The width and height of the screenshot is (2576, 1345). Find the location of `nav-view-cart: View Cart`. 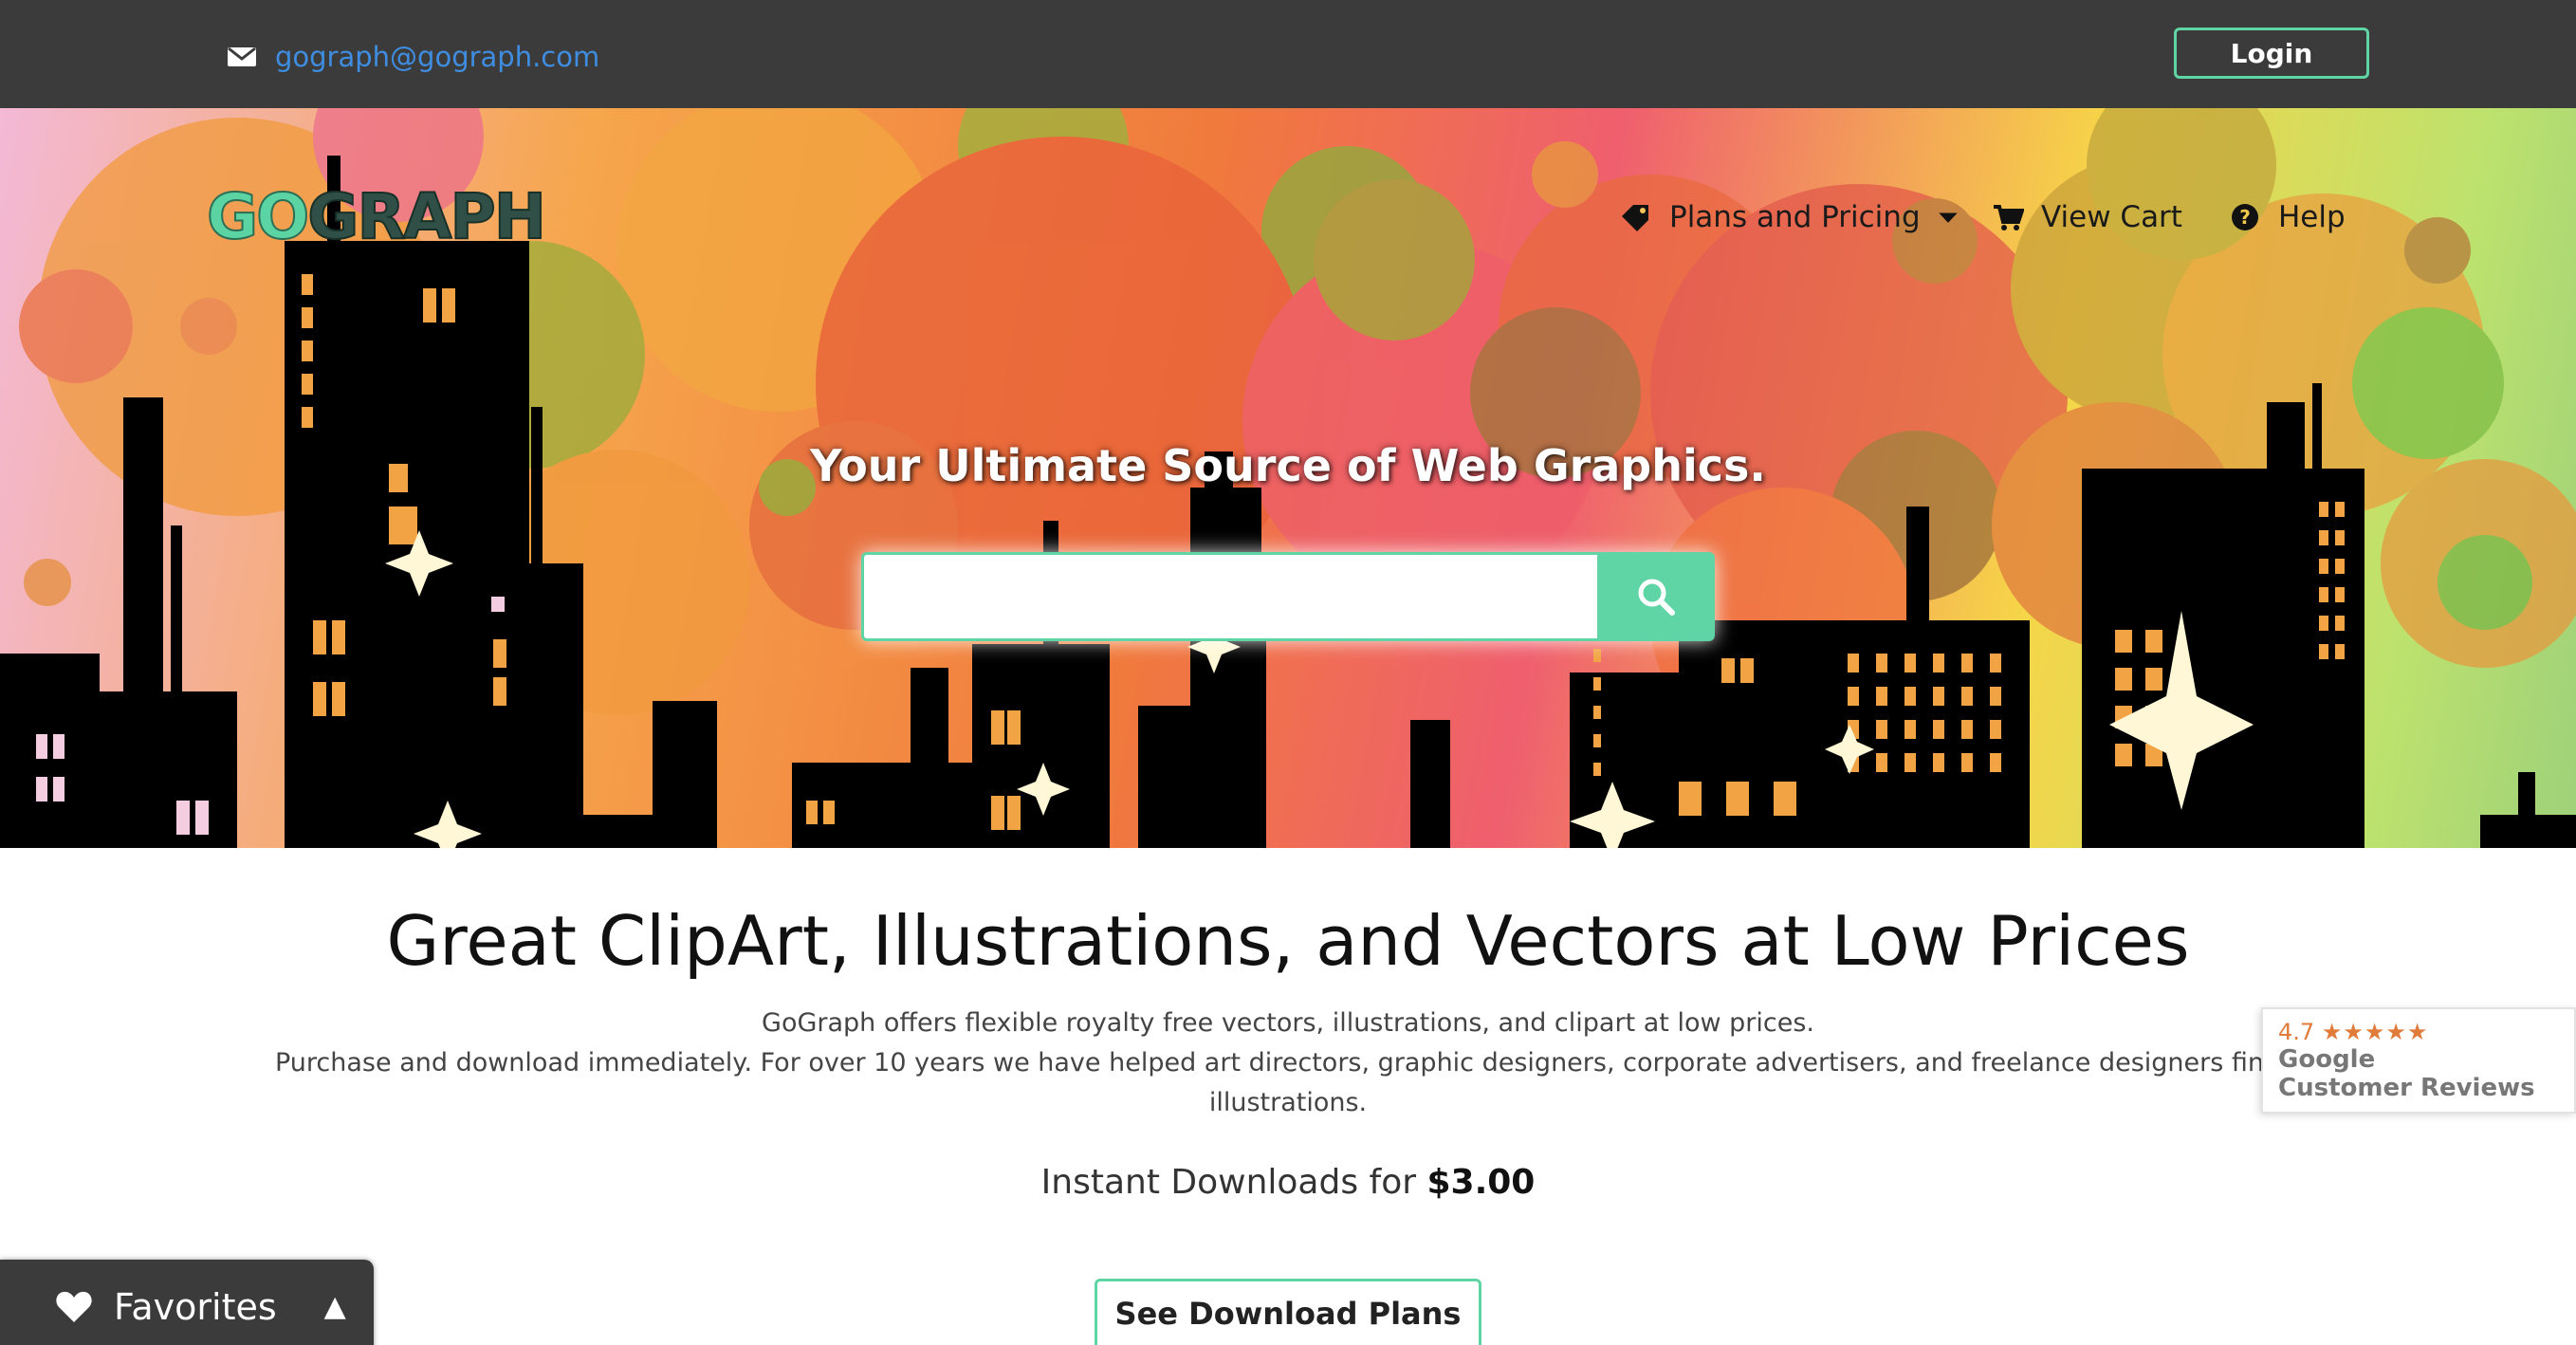

nav-view-cart: View Cart is located at coordinates (2087, 217).